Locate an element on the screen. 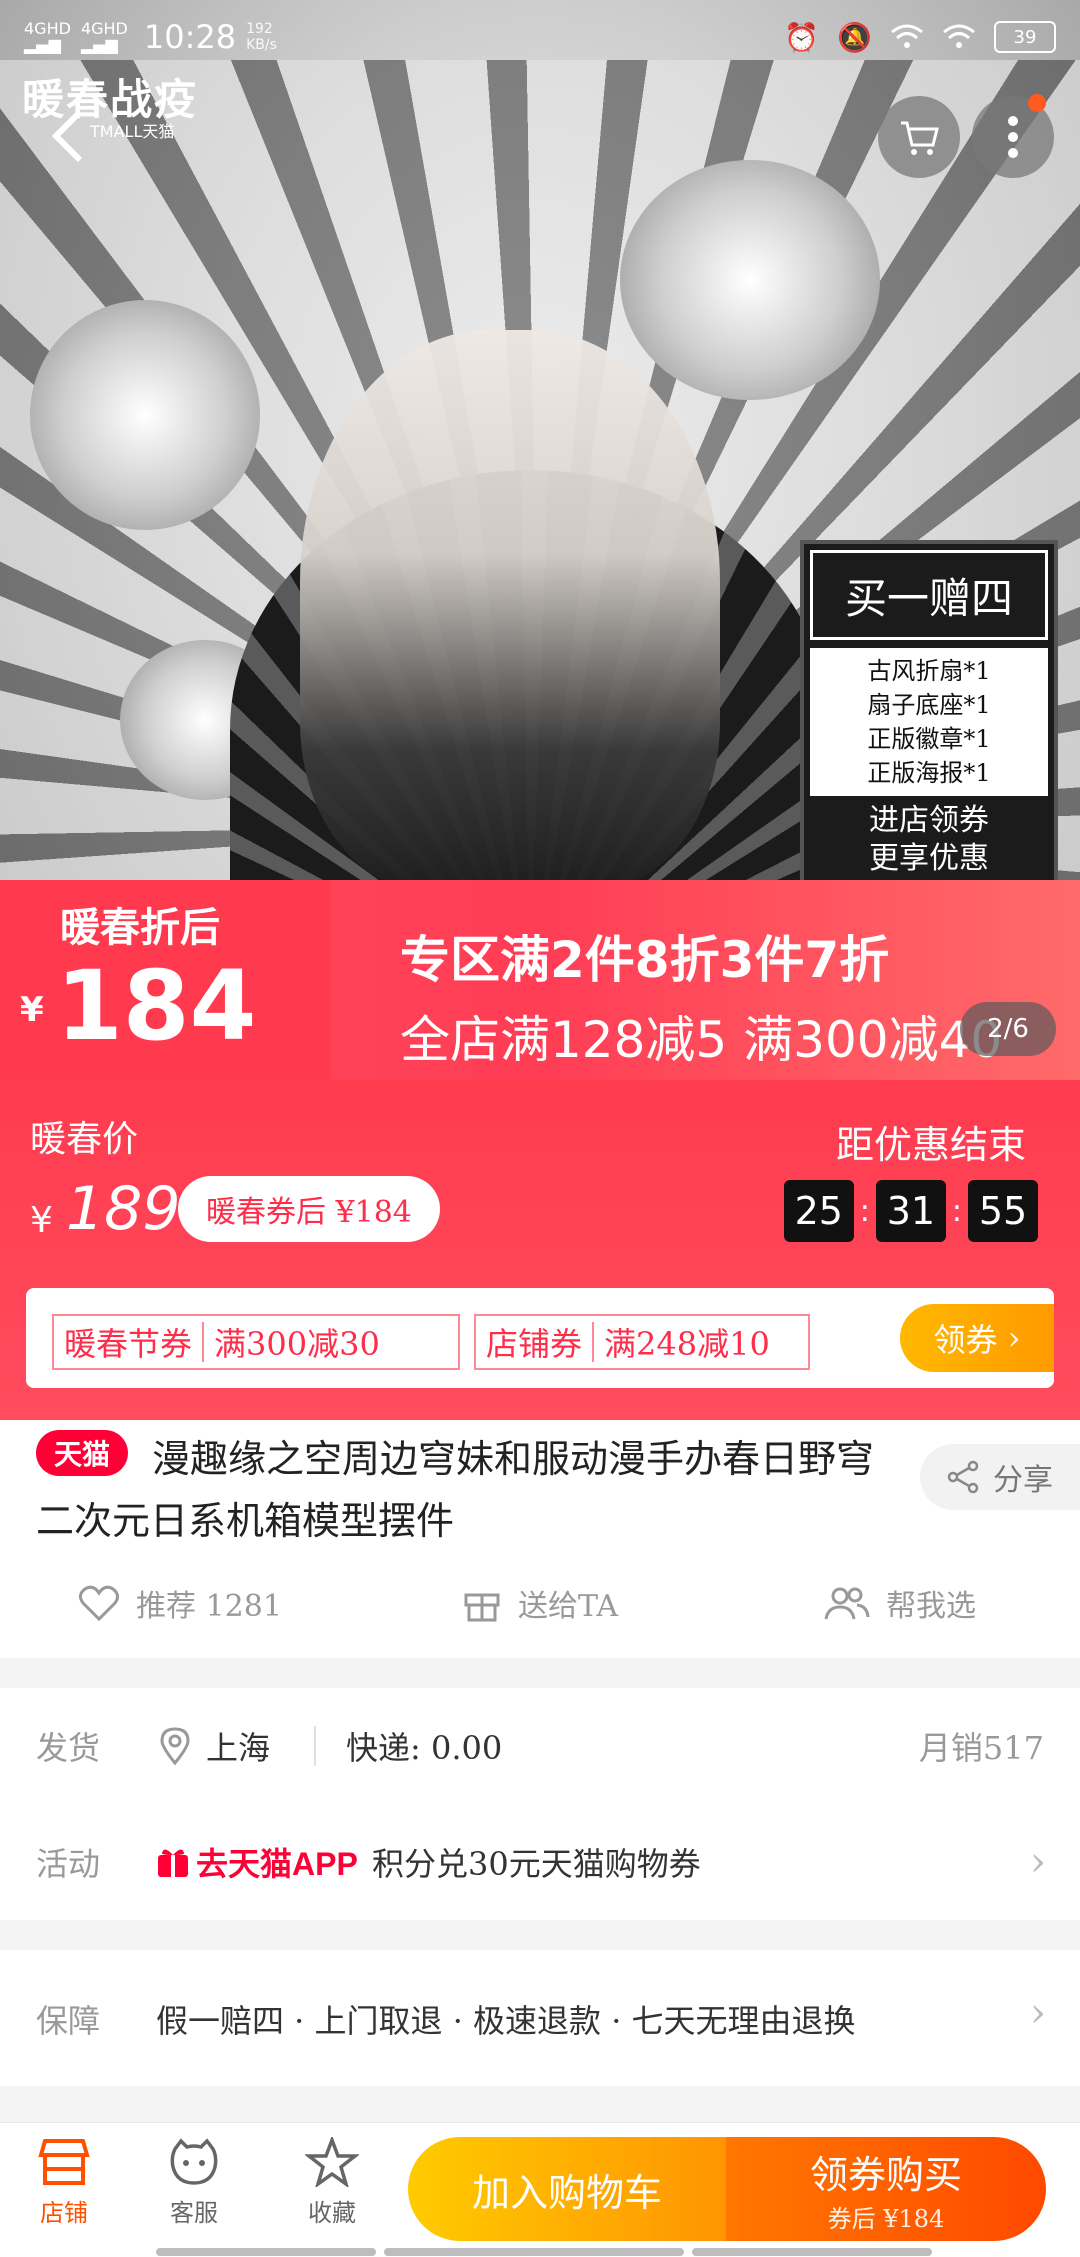 This screenshot has height=2257, width=1080. recommend-button: 推荐 1281 is located at coordinates (180, 1603).